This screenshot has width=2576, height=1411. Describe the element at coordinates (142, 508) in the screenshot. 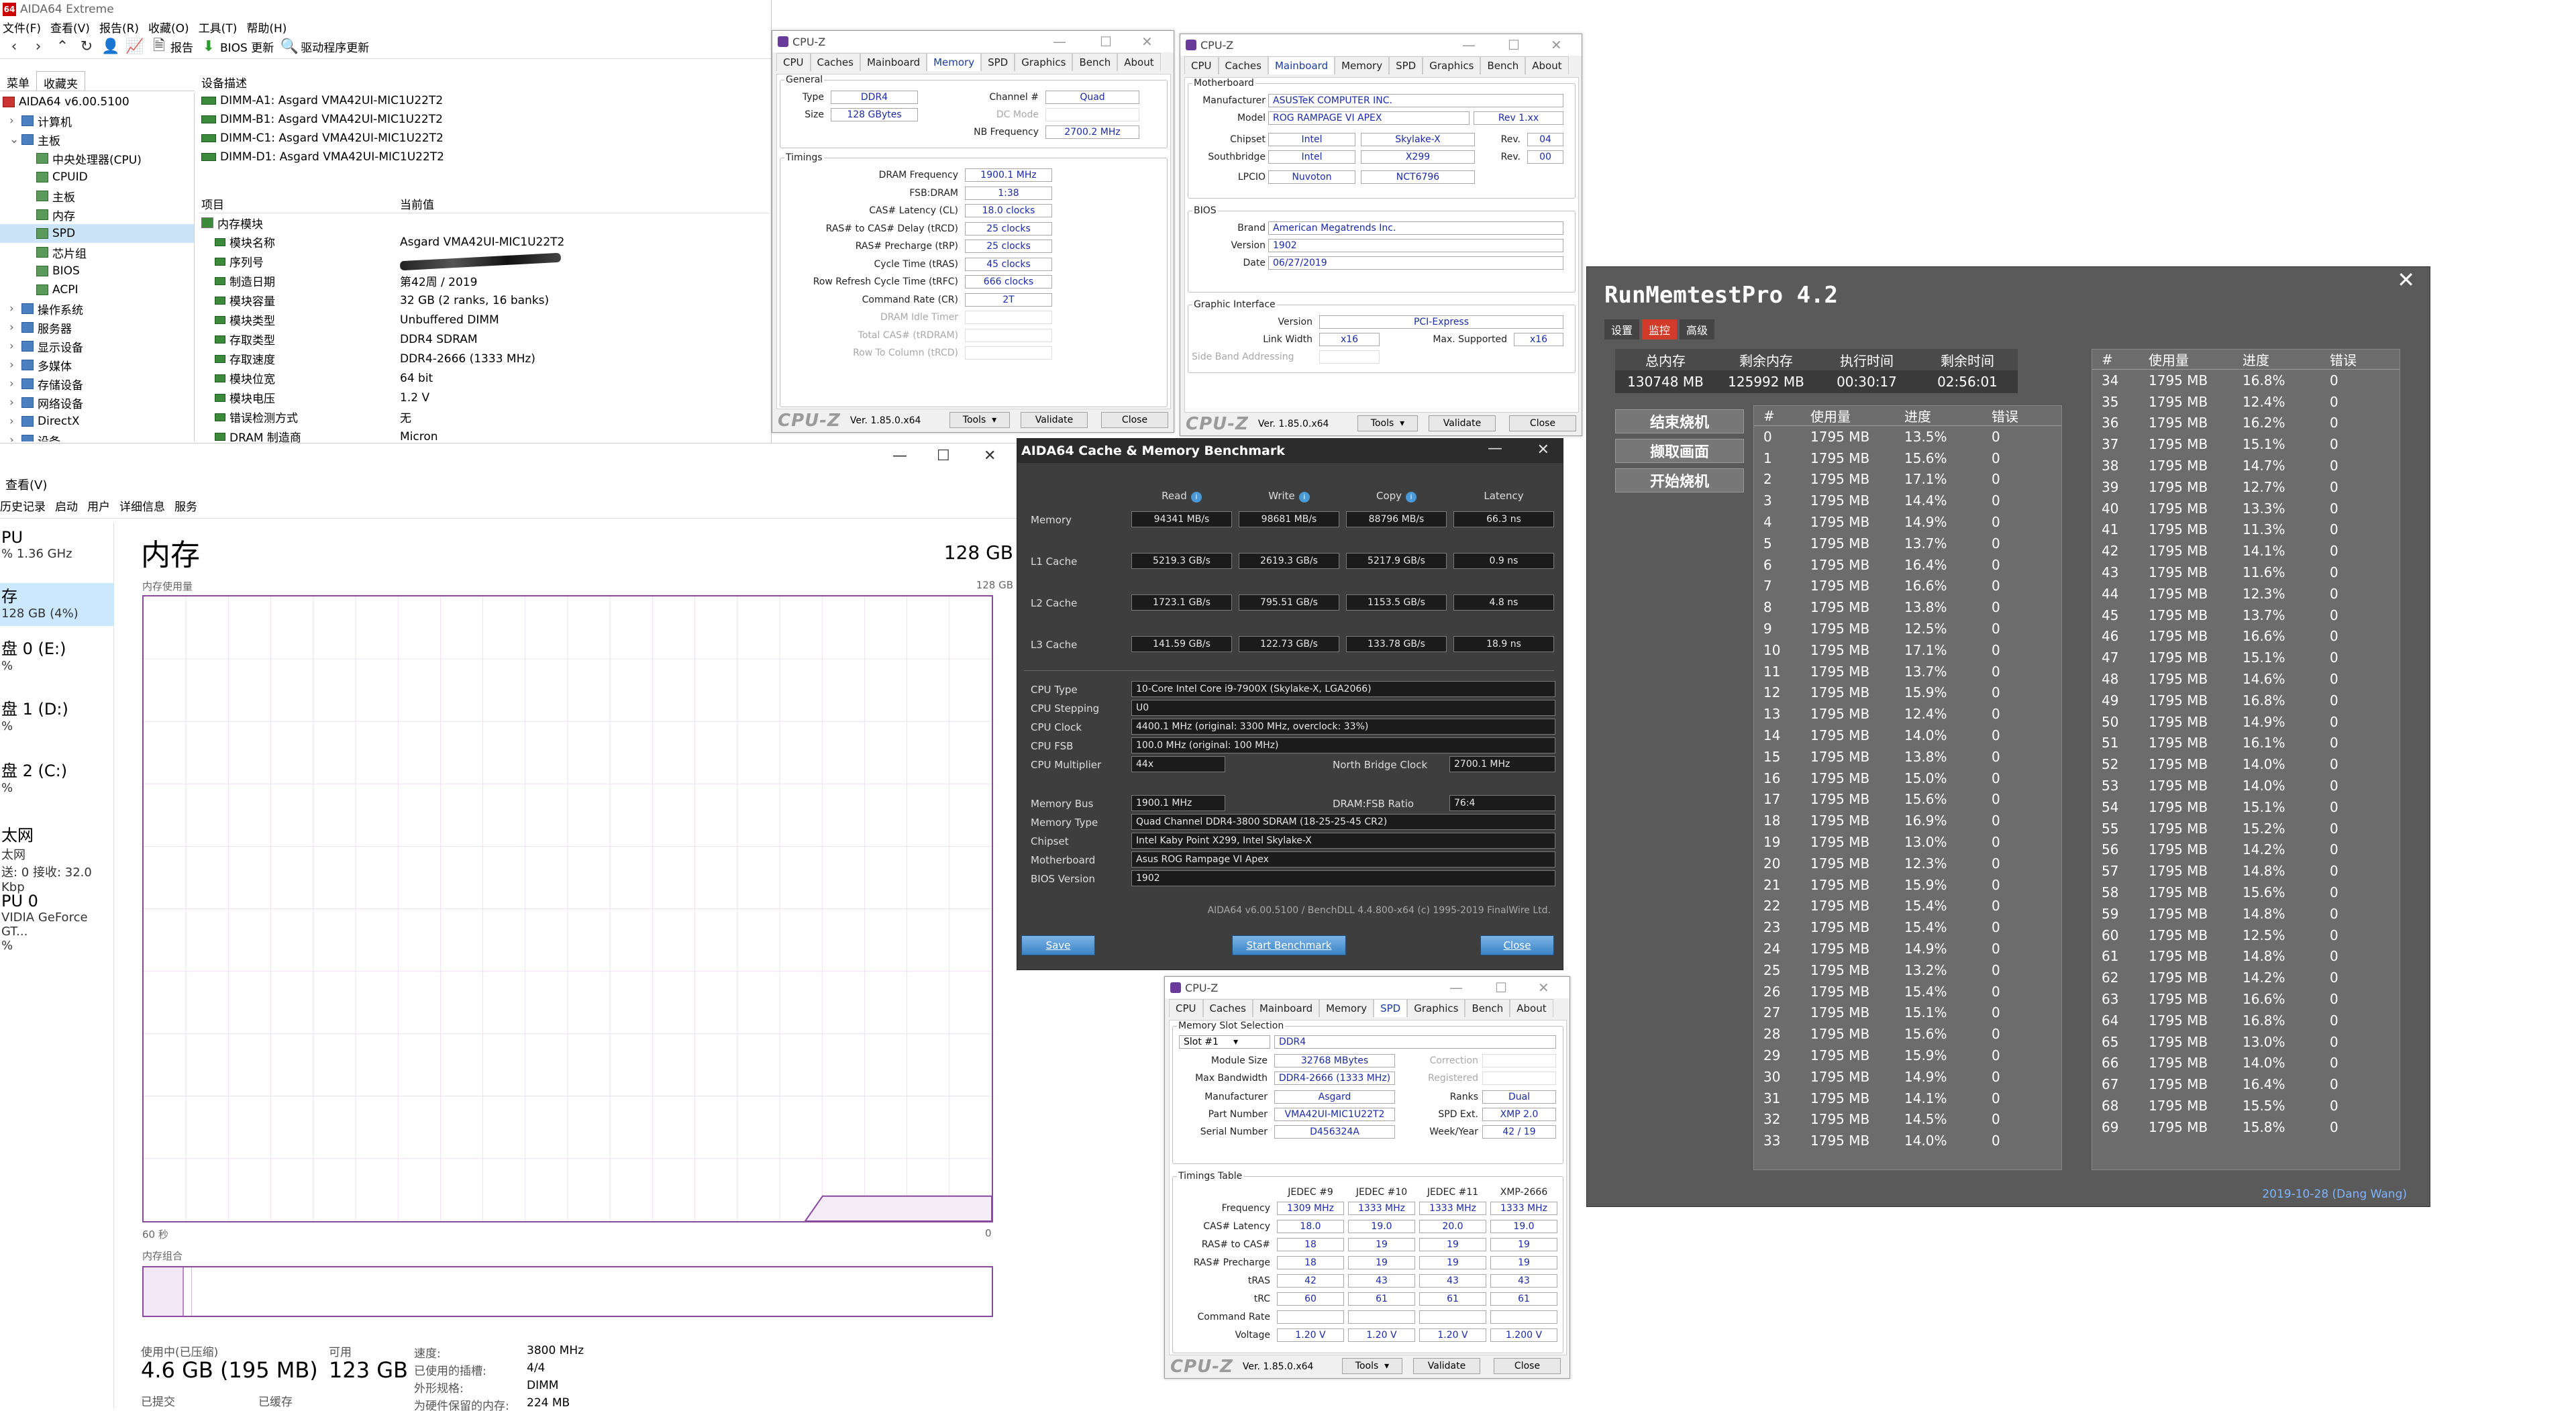

I see `tm-tab: 详细信息` at that location.